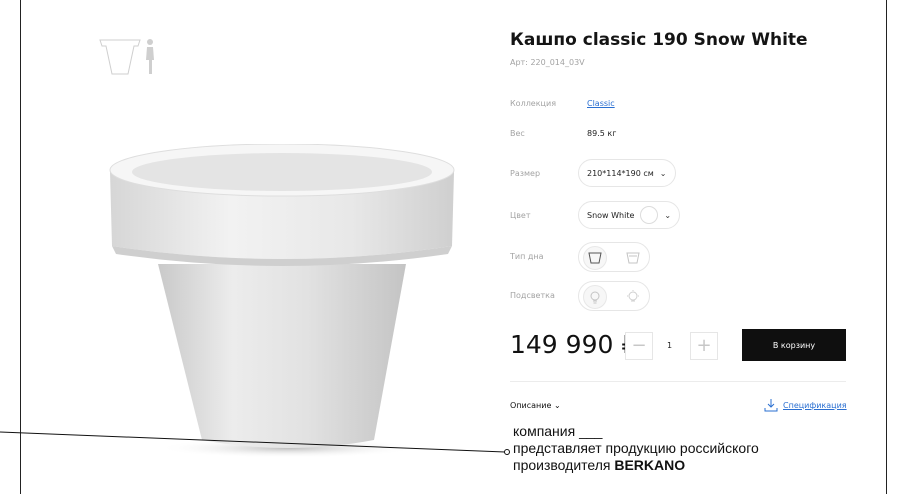 This screenshot has width=901, height=494. What do you see at coordinates (886, 247) in the screenshot?
I see `frame-border-right` at bounding box center [886, 247].